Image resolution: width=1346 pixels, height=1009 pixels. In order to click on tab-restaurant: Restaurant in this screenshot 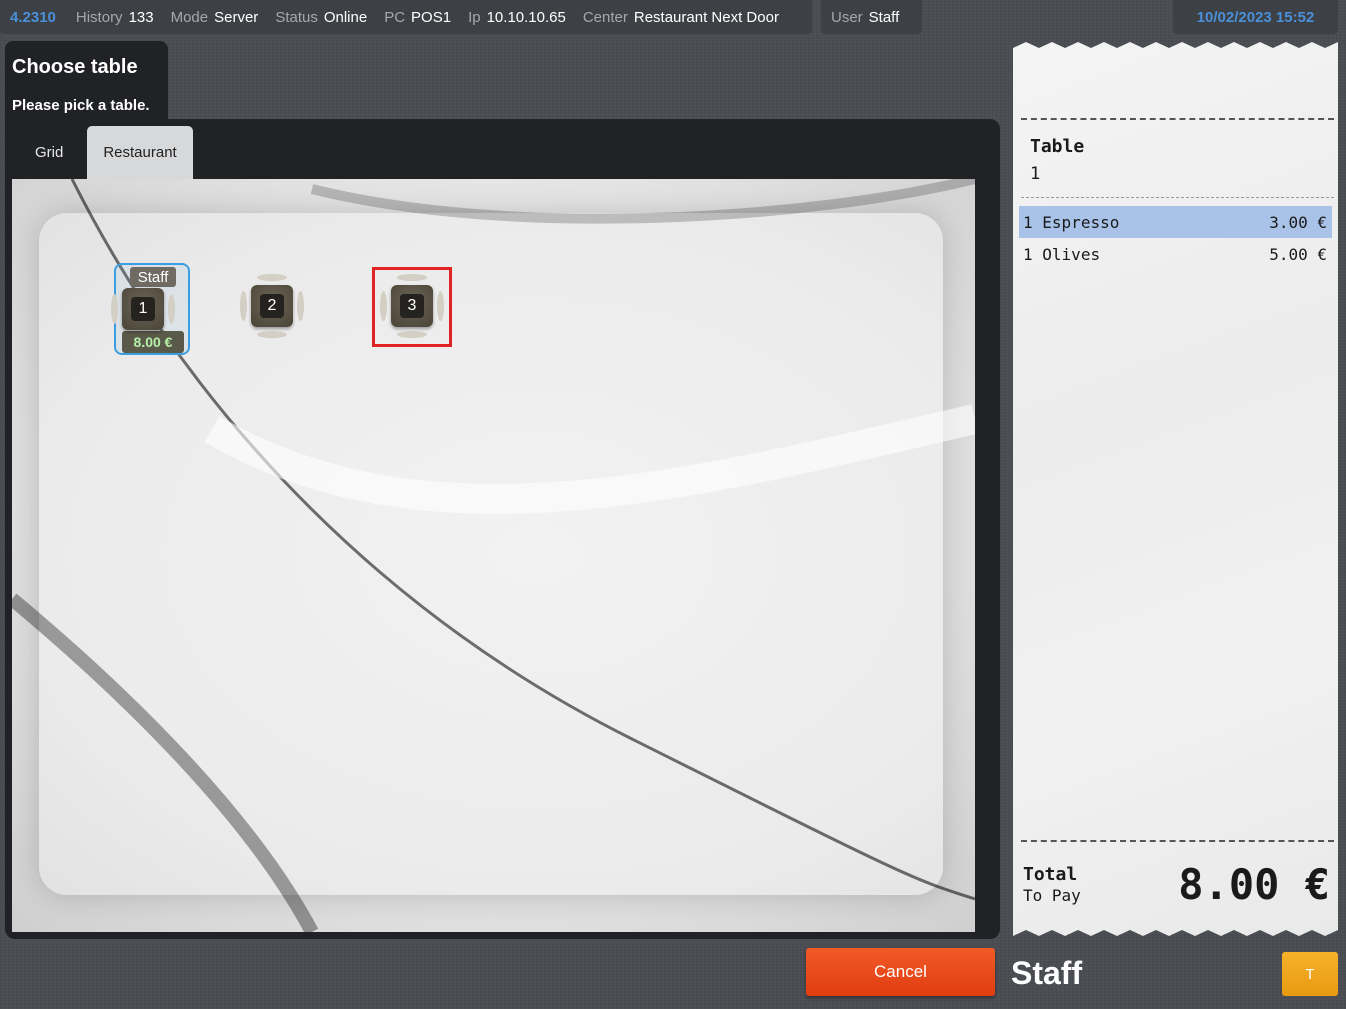, I will do `click(140, 152)`.